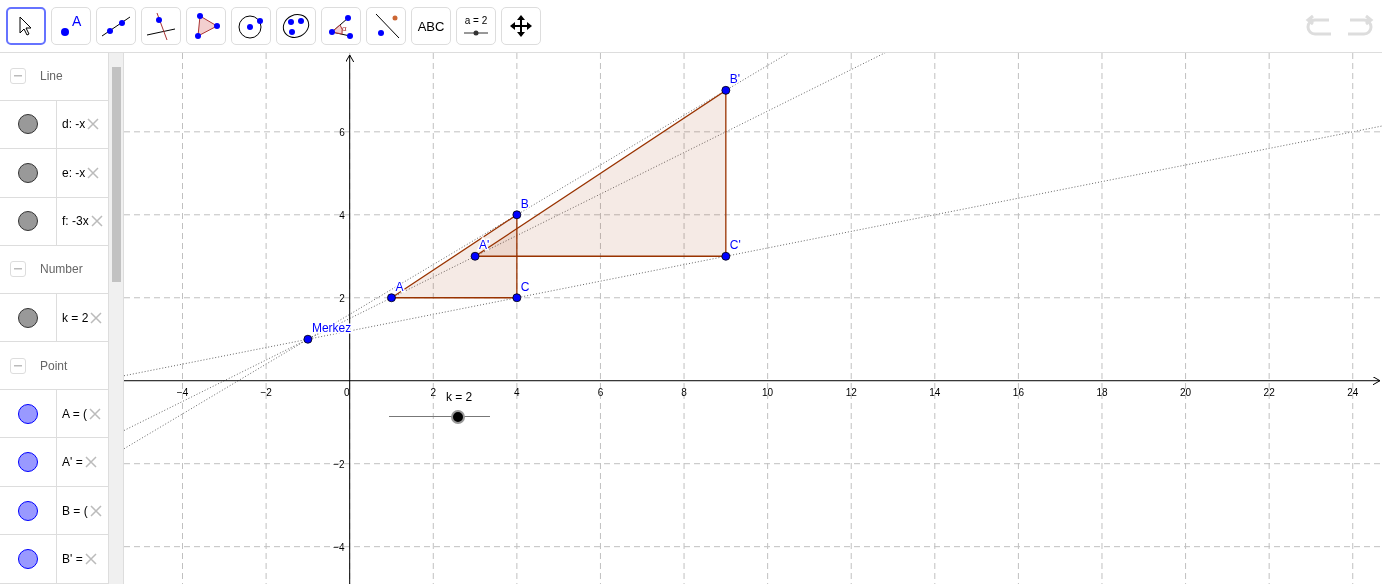 This screenshot has height=584, width=1382. I want to click on axis-tick-label: 10, so click(768, 392).